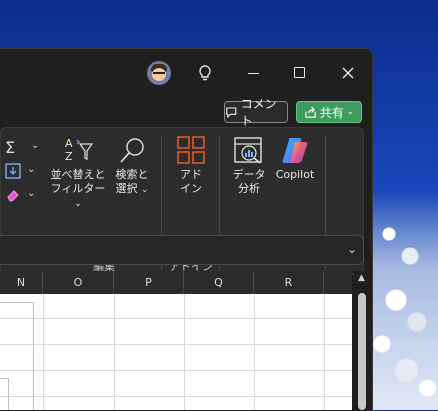  What do you see at coordinates (126, 188) in the screenshot?
I see `find-select-label-2-text: 選択` at bounding box center [126, 188].